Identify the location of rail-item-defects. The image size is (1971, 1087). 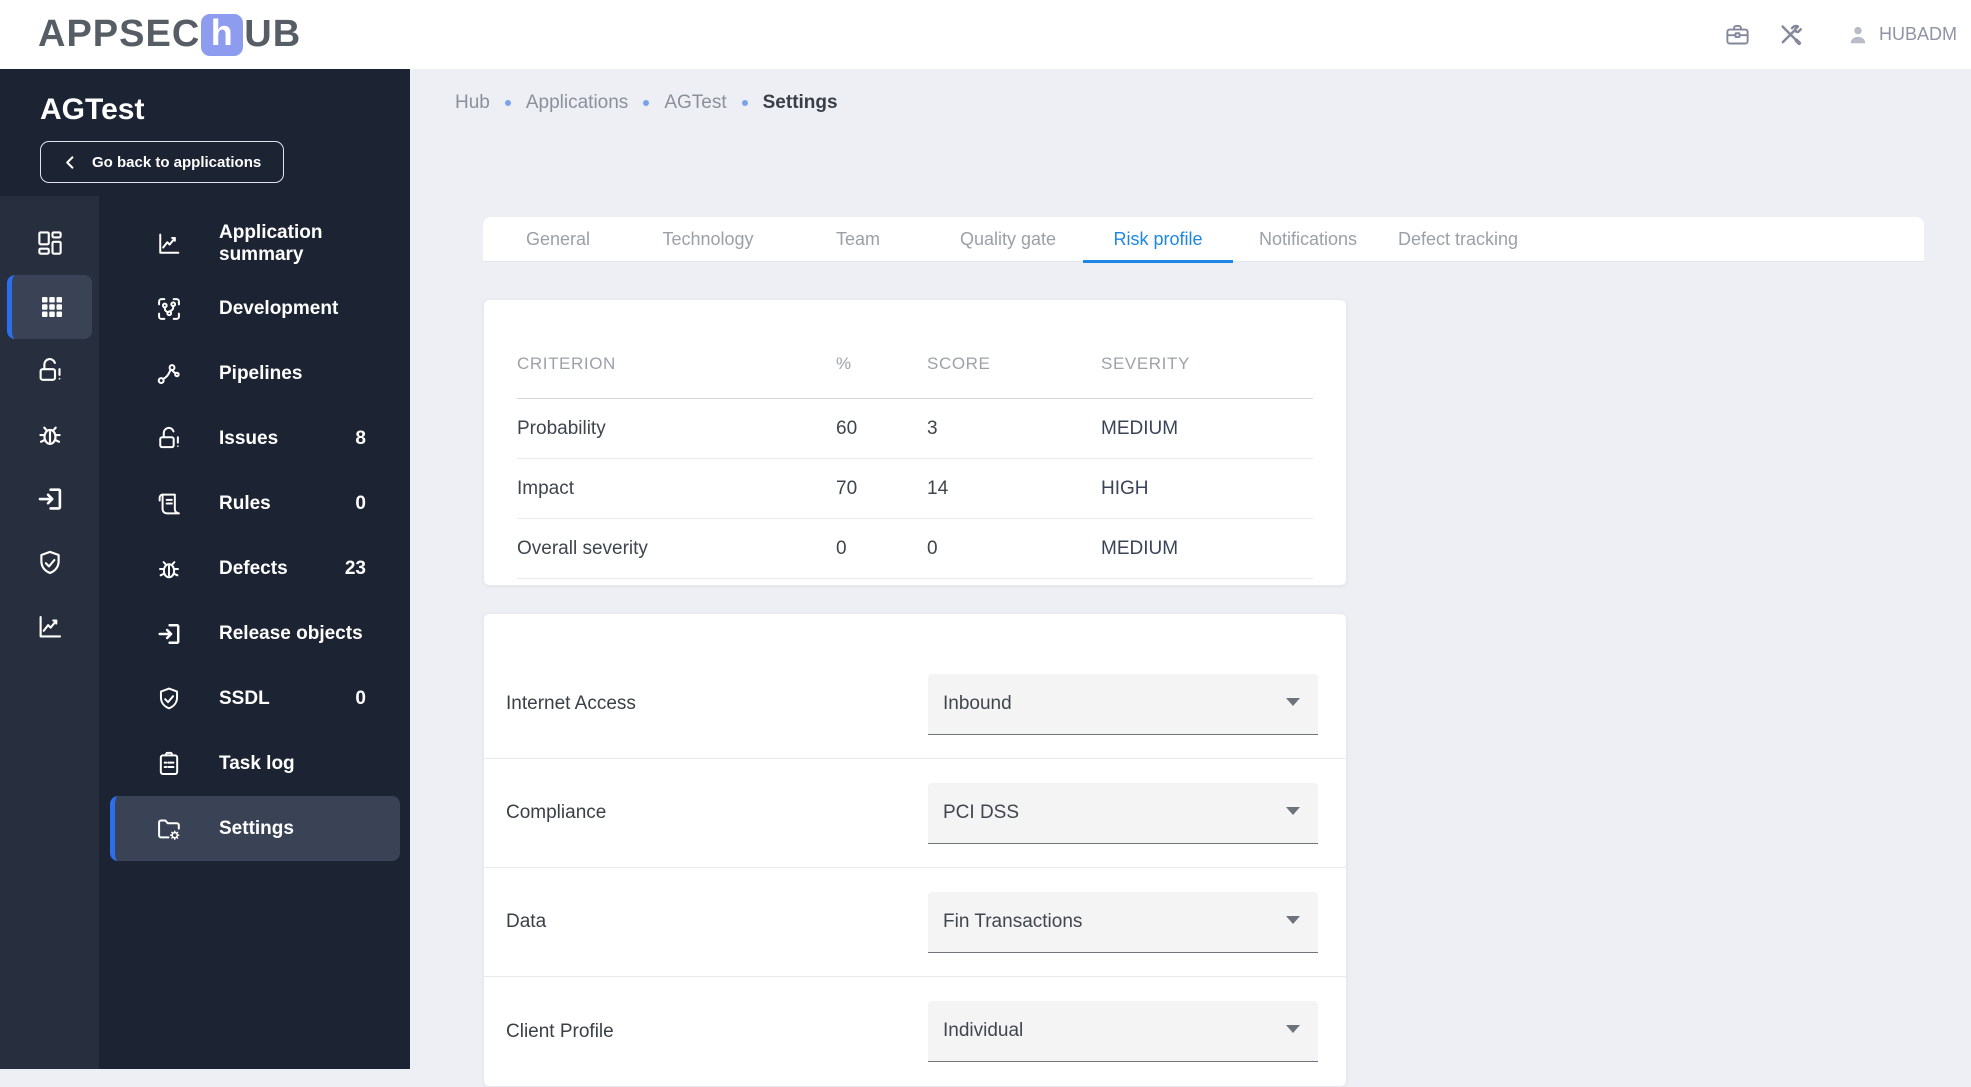
(49, 435).